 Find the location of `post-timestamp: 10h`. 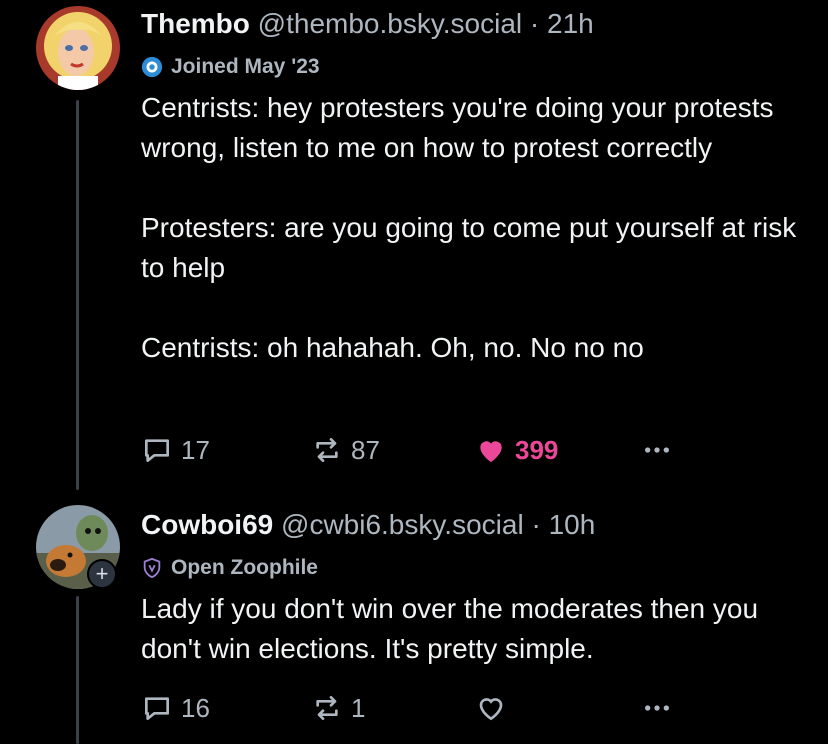

post-timestamp: 10h is located at coordinates (572, 524).